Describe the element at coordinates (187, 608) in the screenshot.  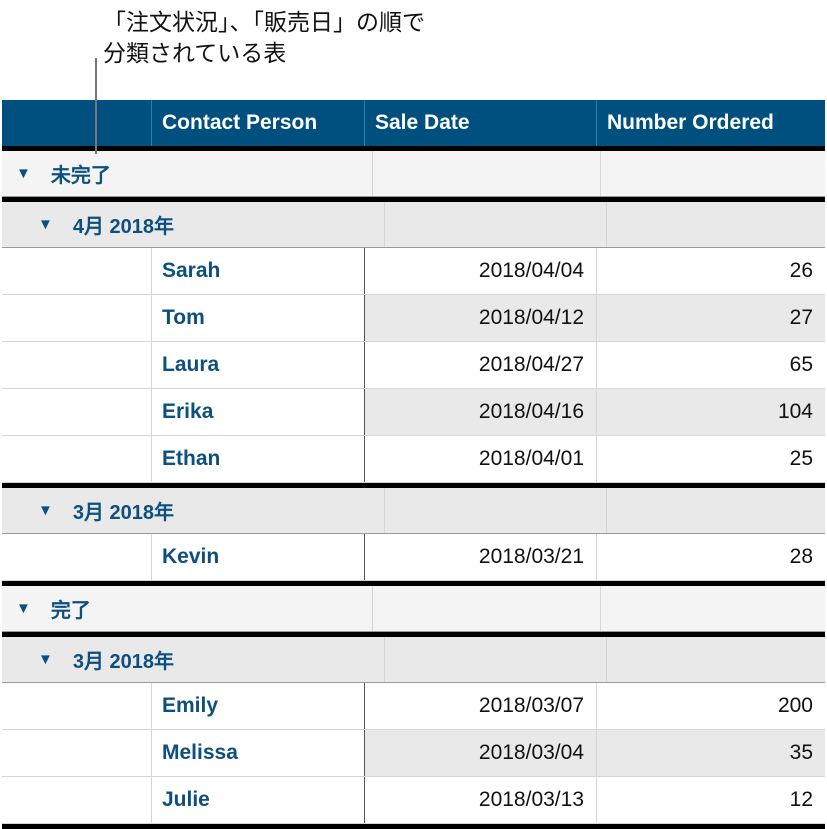
I see `group-label: ▼ 完了` at that location.